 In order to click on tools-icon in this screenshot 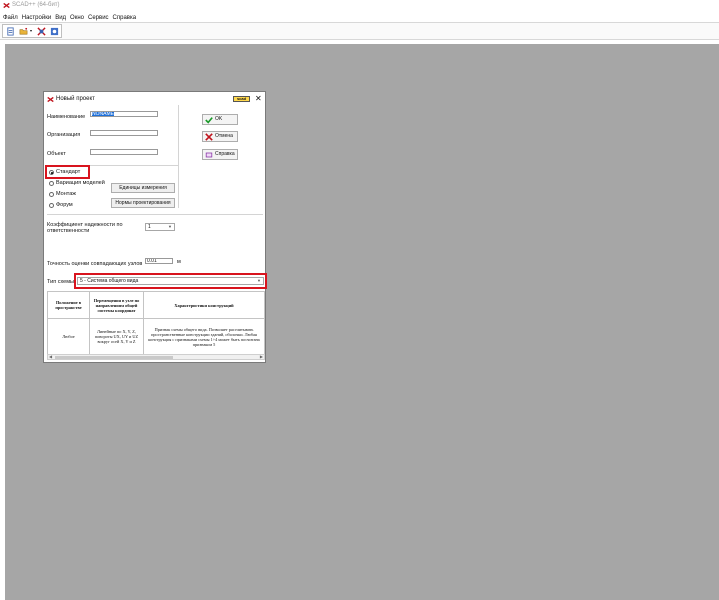, I will do `click(41, 31)`.